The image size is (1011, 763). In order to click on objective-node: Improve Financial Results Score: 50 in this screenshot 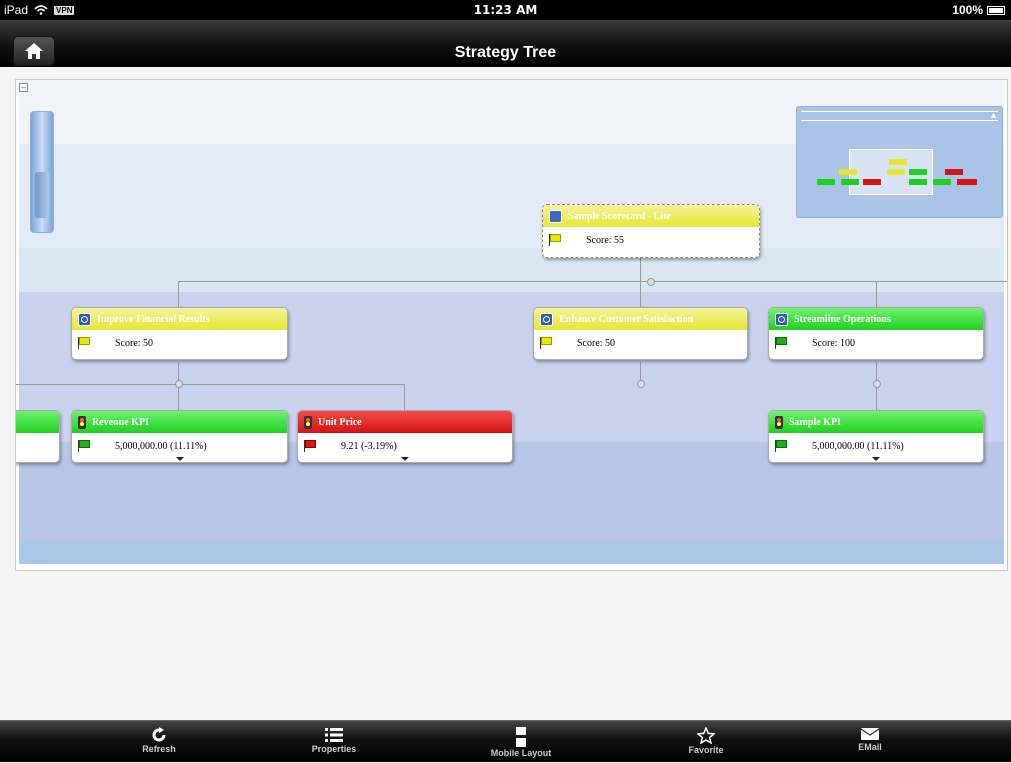, I will do `click(179, 333)`.